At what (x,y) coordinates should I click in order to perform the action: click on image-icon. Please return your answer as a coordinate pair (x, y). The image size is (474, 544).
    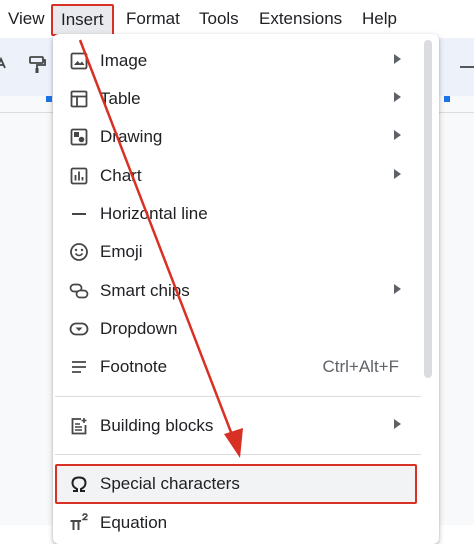
    Looking at the image, I should click on (79, 61).